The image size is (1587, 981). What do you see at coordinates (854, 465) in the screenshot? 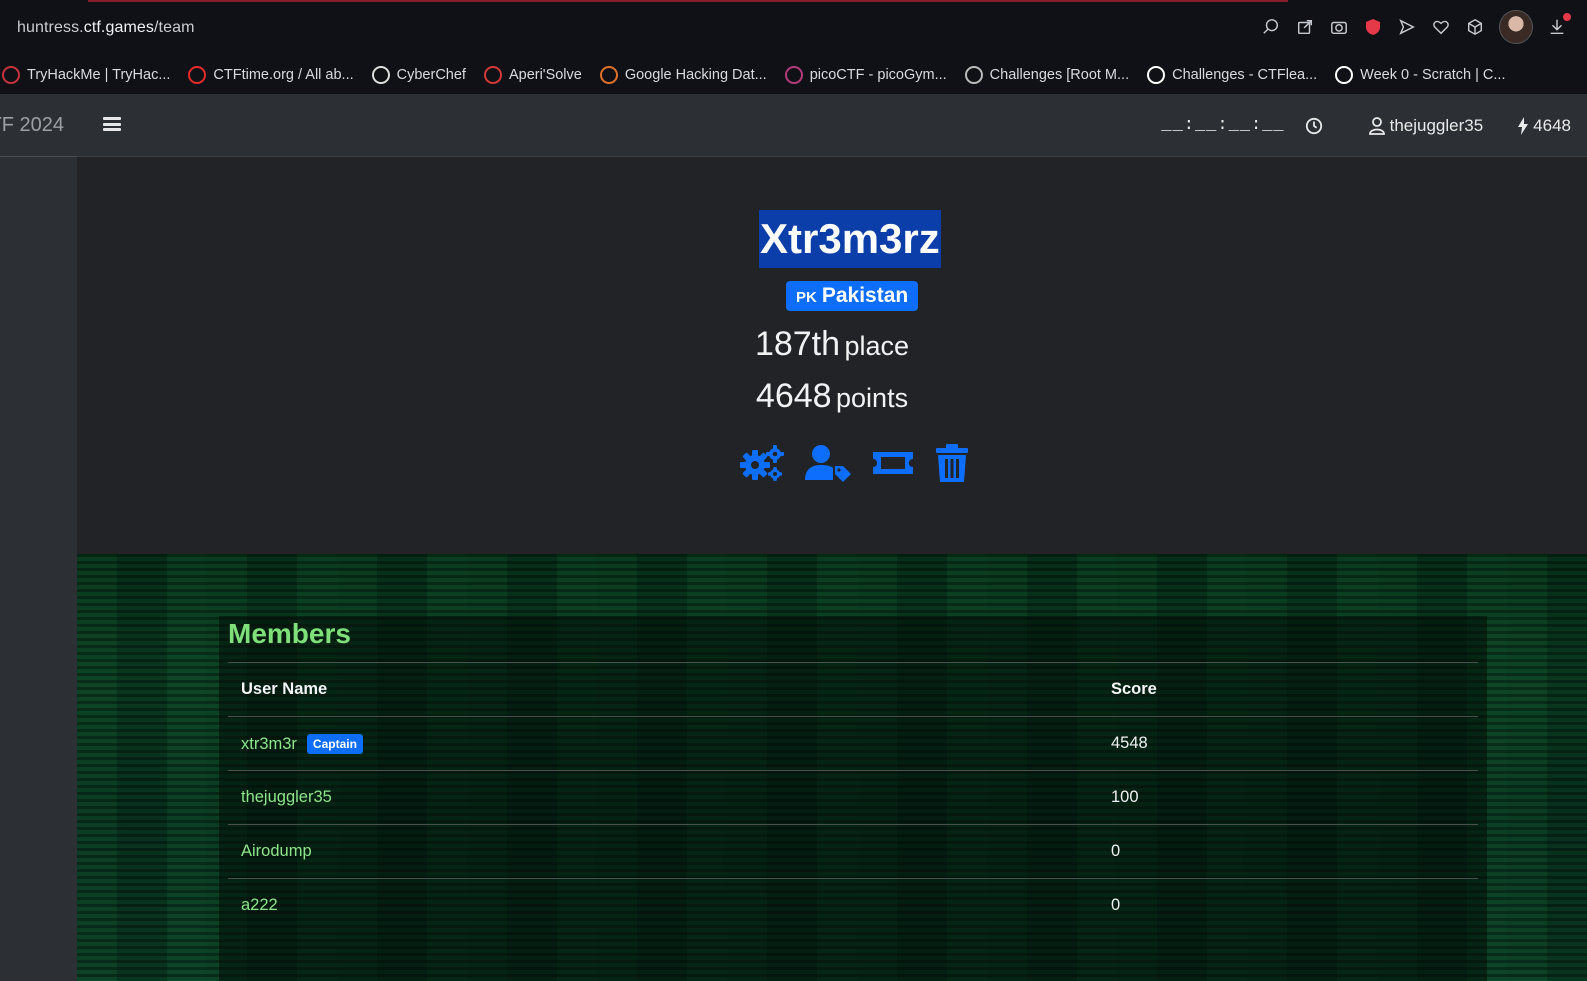
I see `team-actions` at bounding box center [854, 465].